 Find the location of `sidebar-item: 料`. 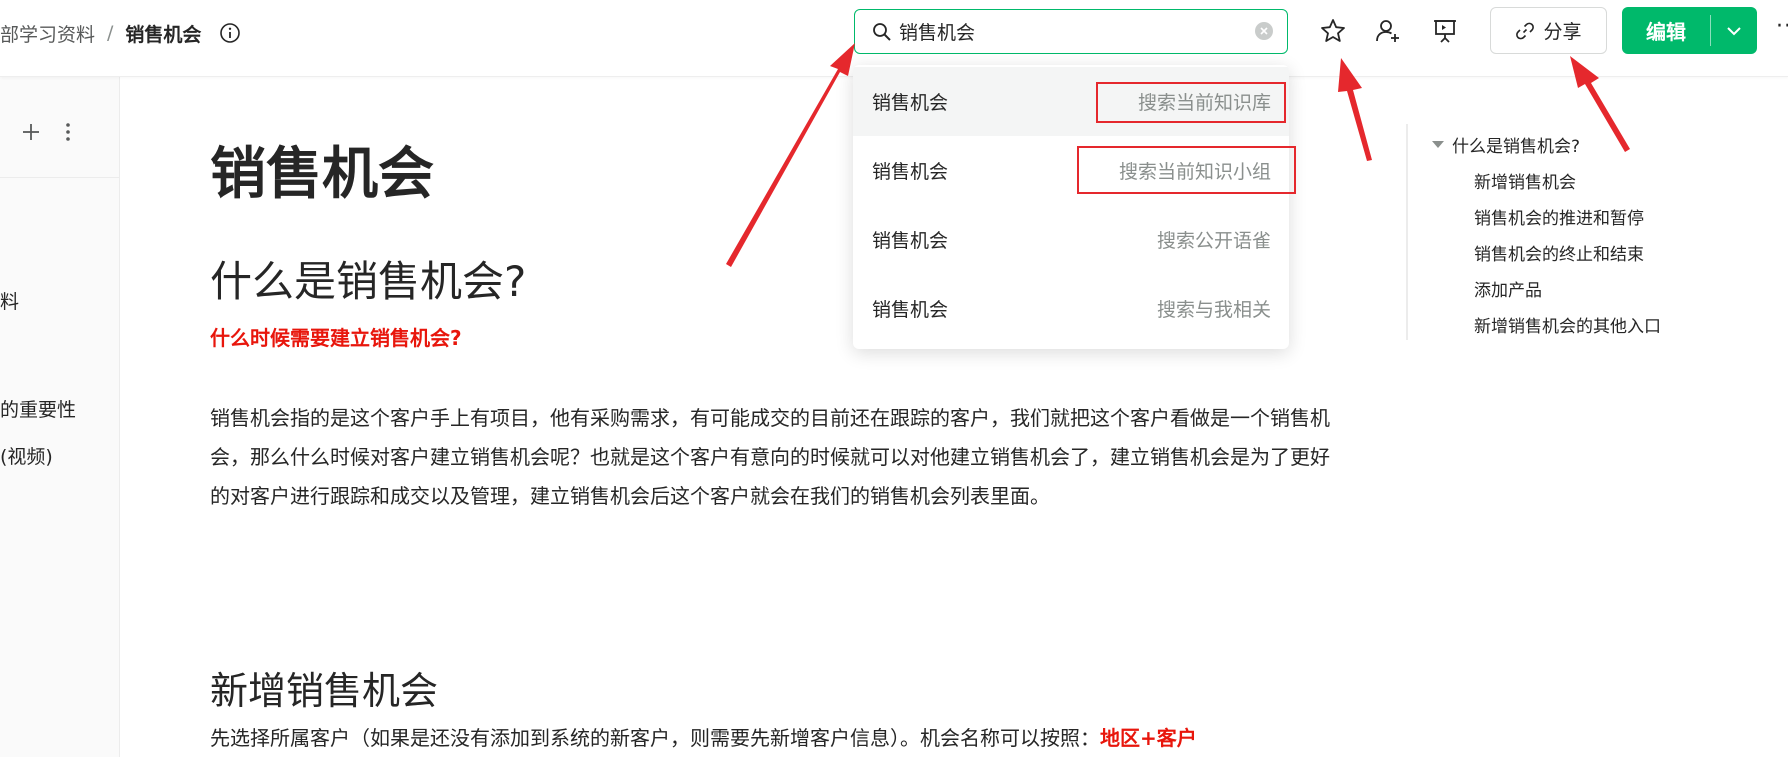

sidebar-item: 料 is located at coordinates (9, 300).